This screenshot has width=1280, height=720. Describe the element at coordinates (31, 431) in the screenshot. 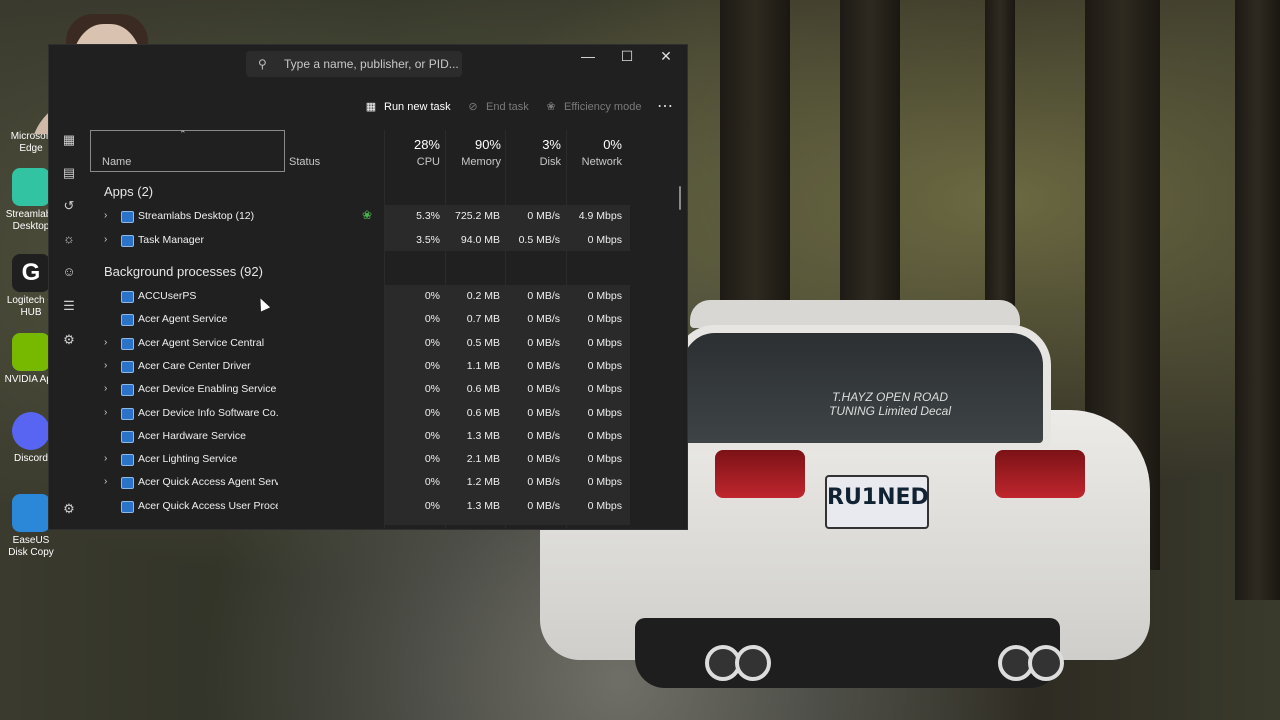

I see `discord-icon` at that location.